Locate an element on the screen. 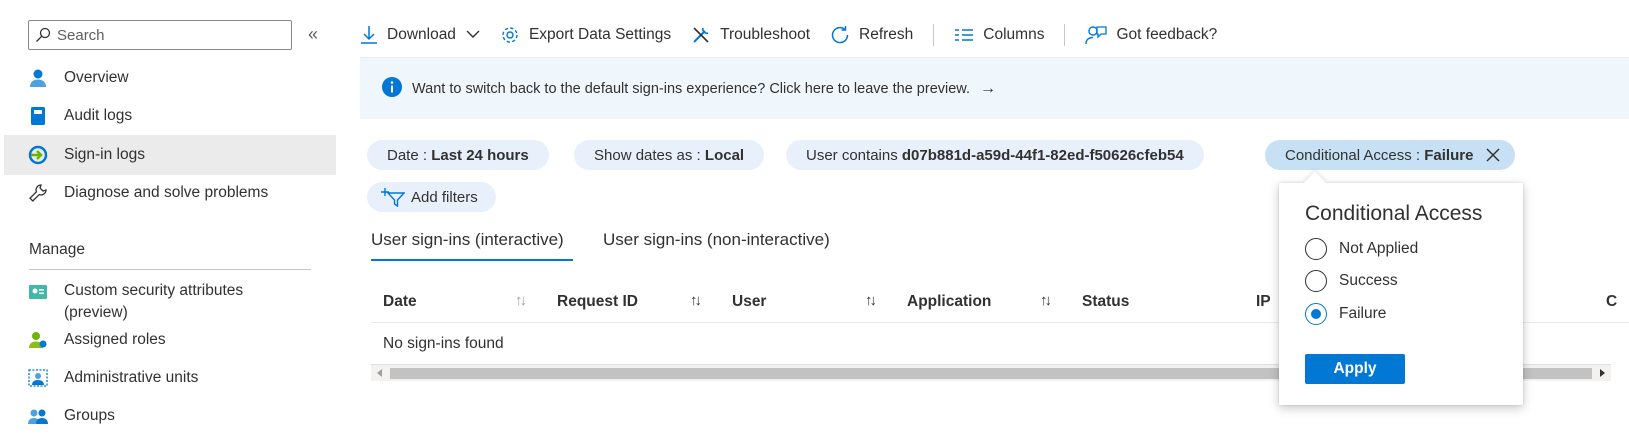 This screenshot has height=436, width=1629. refresh-label: Refresh is located at coordinates (886, 34).